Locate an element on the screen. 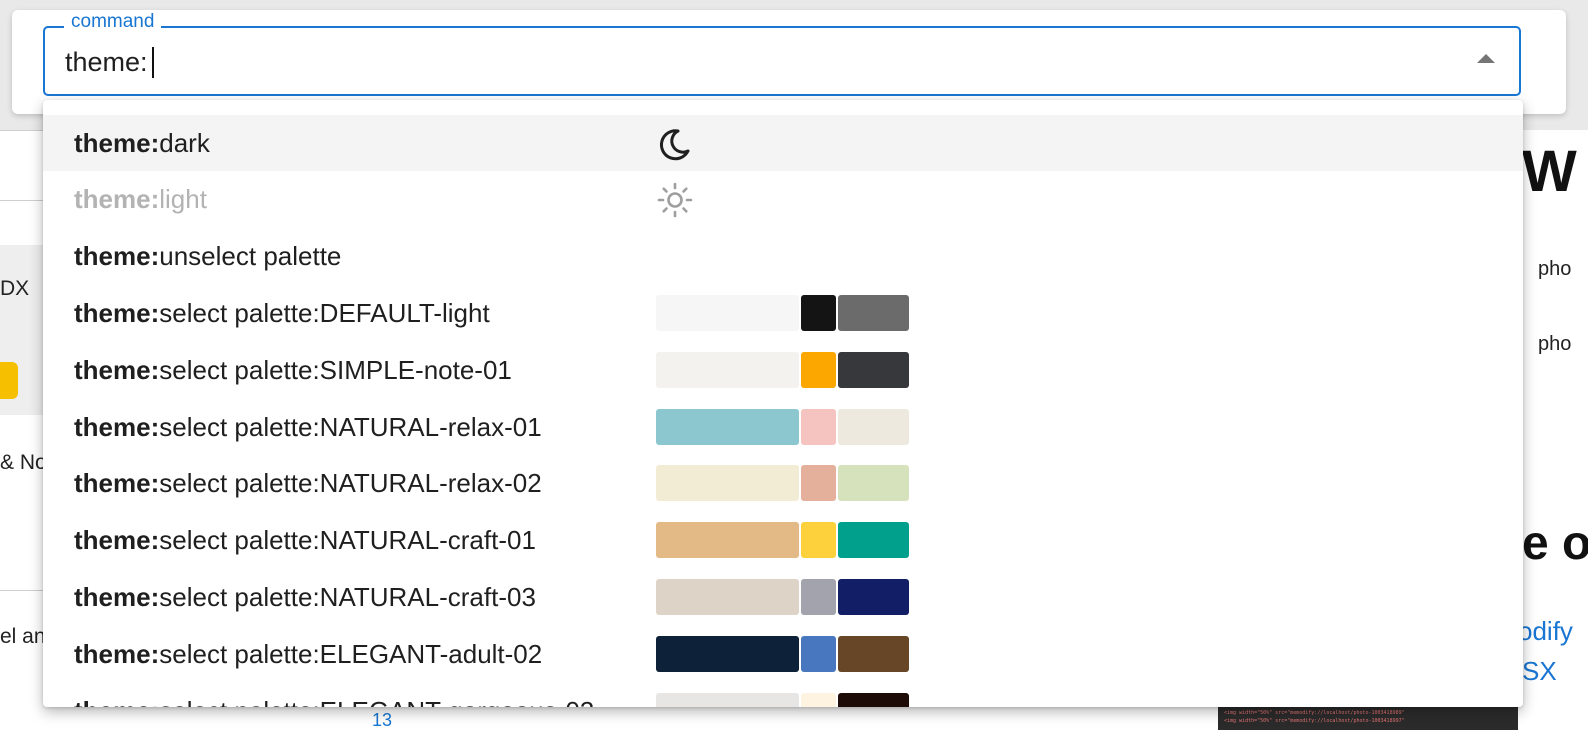 The image size is (1588, 731). command-label: command is located at coordinates (113, 22).